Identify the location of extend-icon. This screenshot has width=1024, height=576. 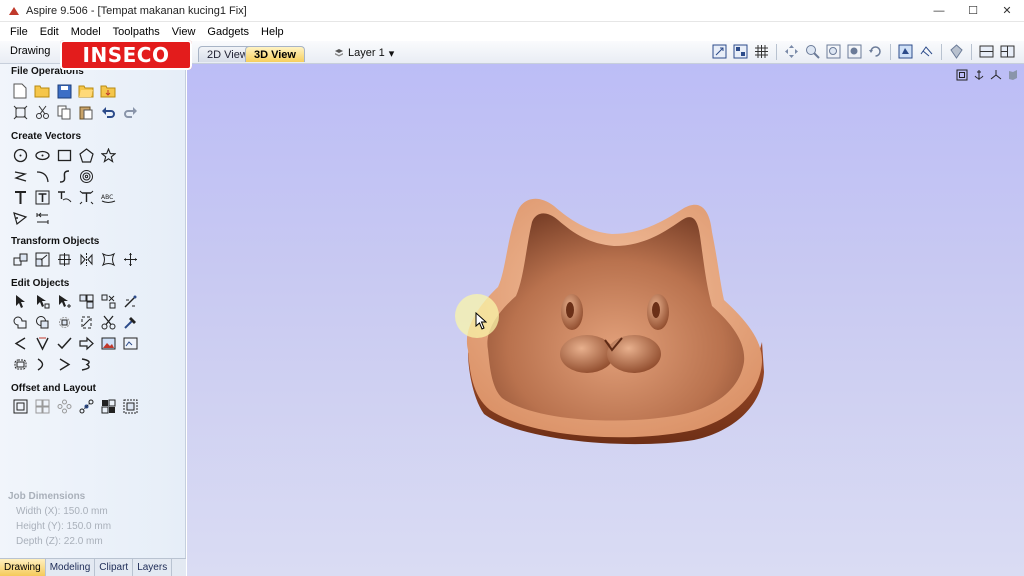
(42, 364).